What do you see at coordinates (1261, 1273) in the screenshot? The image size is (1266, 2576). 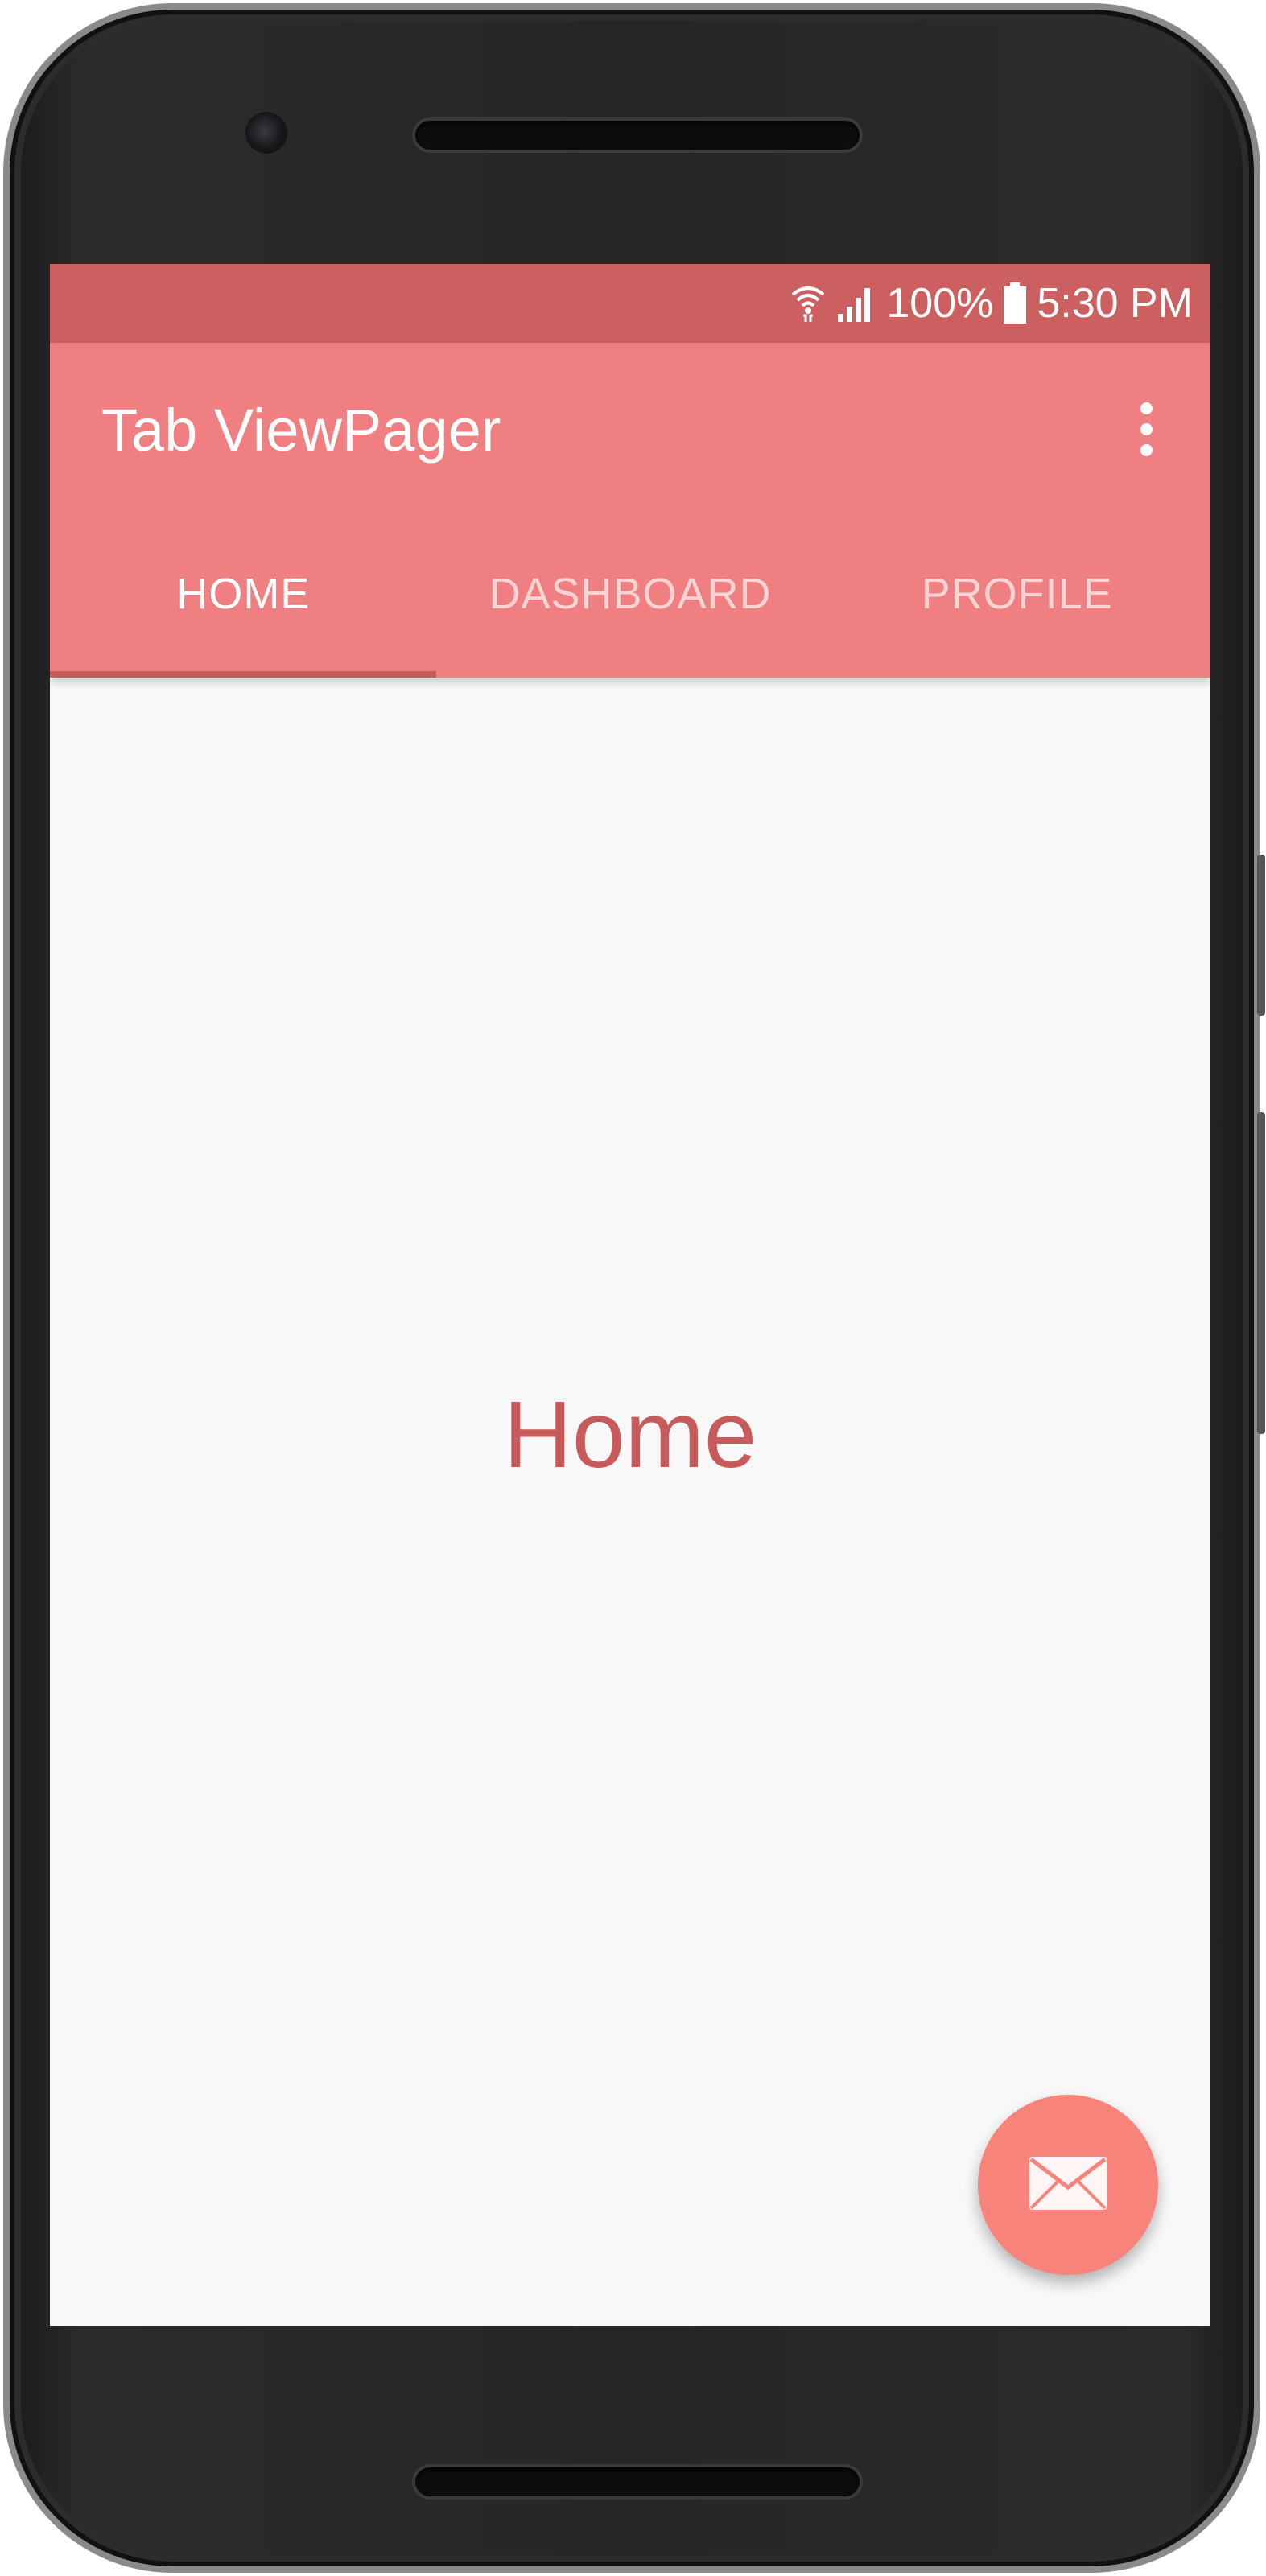 I see `volume-button` at bounding box center [1261, 1273].